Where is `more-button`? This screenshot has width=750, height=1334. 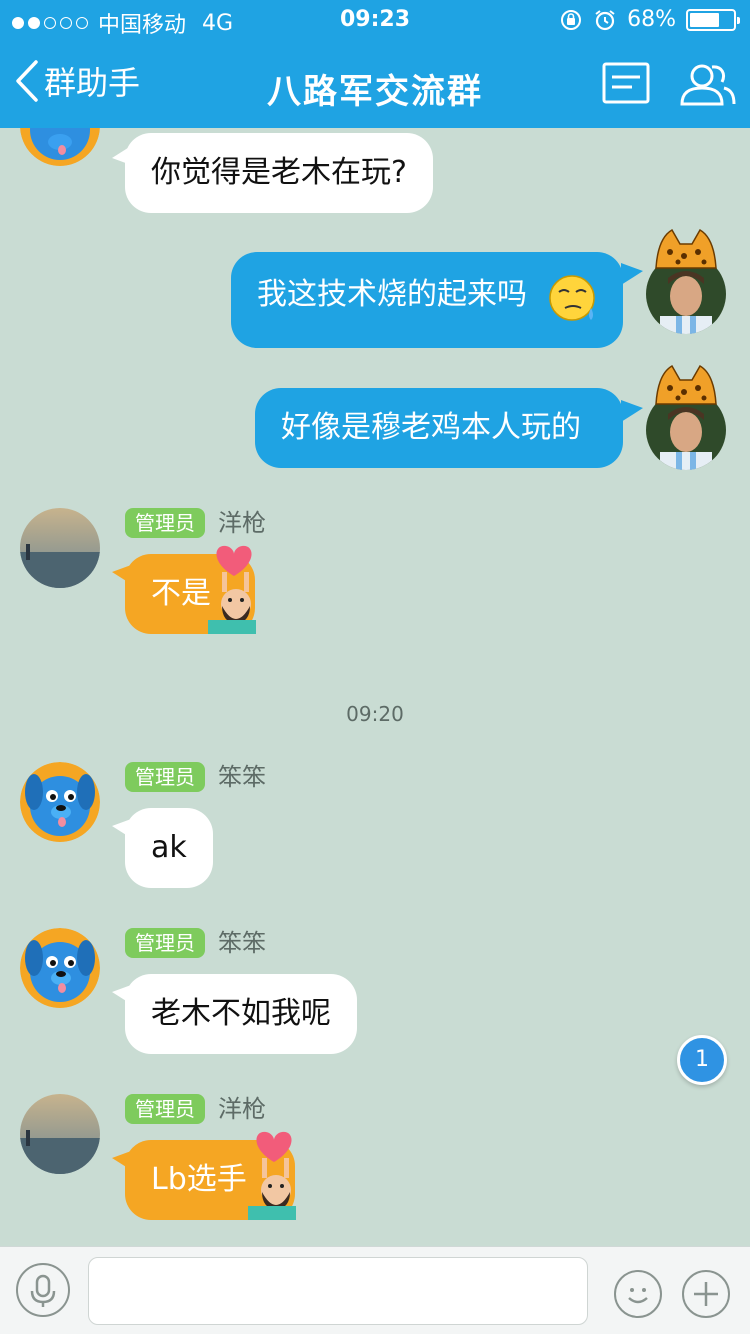 more-button is located at coordinates (706, 1294).